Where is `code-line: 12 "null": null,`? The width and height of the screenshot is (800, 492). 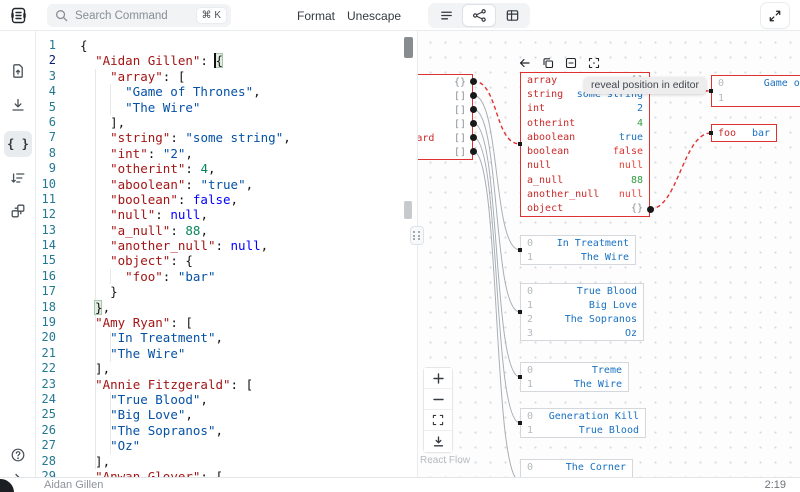 code-line: 12 "null": null, is located at coordinates (226, 214).